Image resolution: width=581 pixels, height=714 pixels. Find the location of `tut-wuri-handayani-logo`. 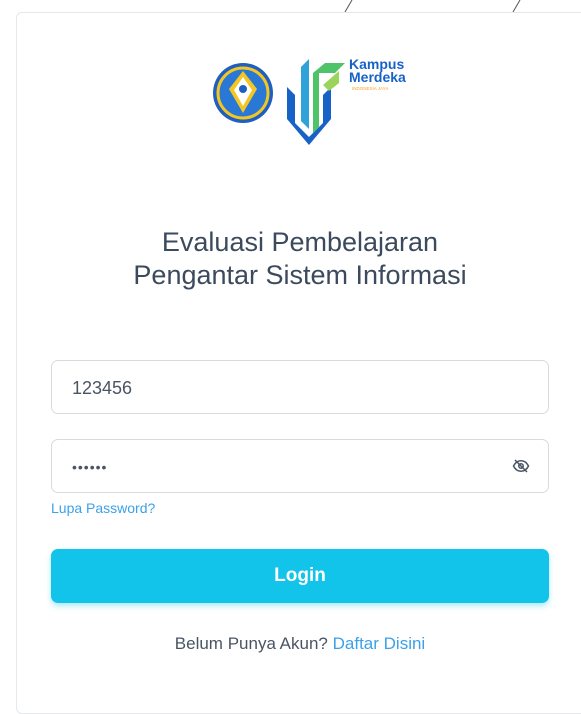

tut-wuri-handayani-logo is located at coordinates (243, 93).